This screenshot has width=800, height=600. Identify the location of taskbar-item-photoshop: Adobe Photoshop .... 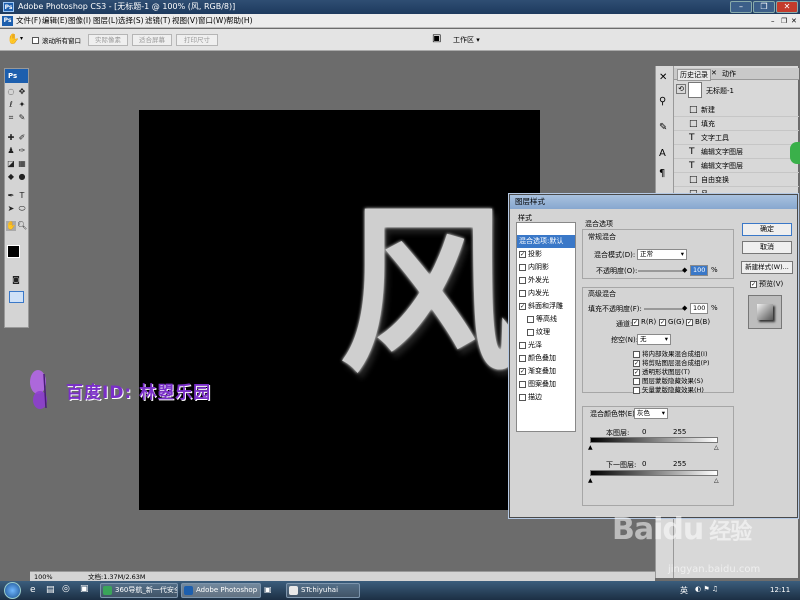
(221, 590).